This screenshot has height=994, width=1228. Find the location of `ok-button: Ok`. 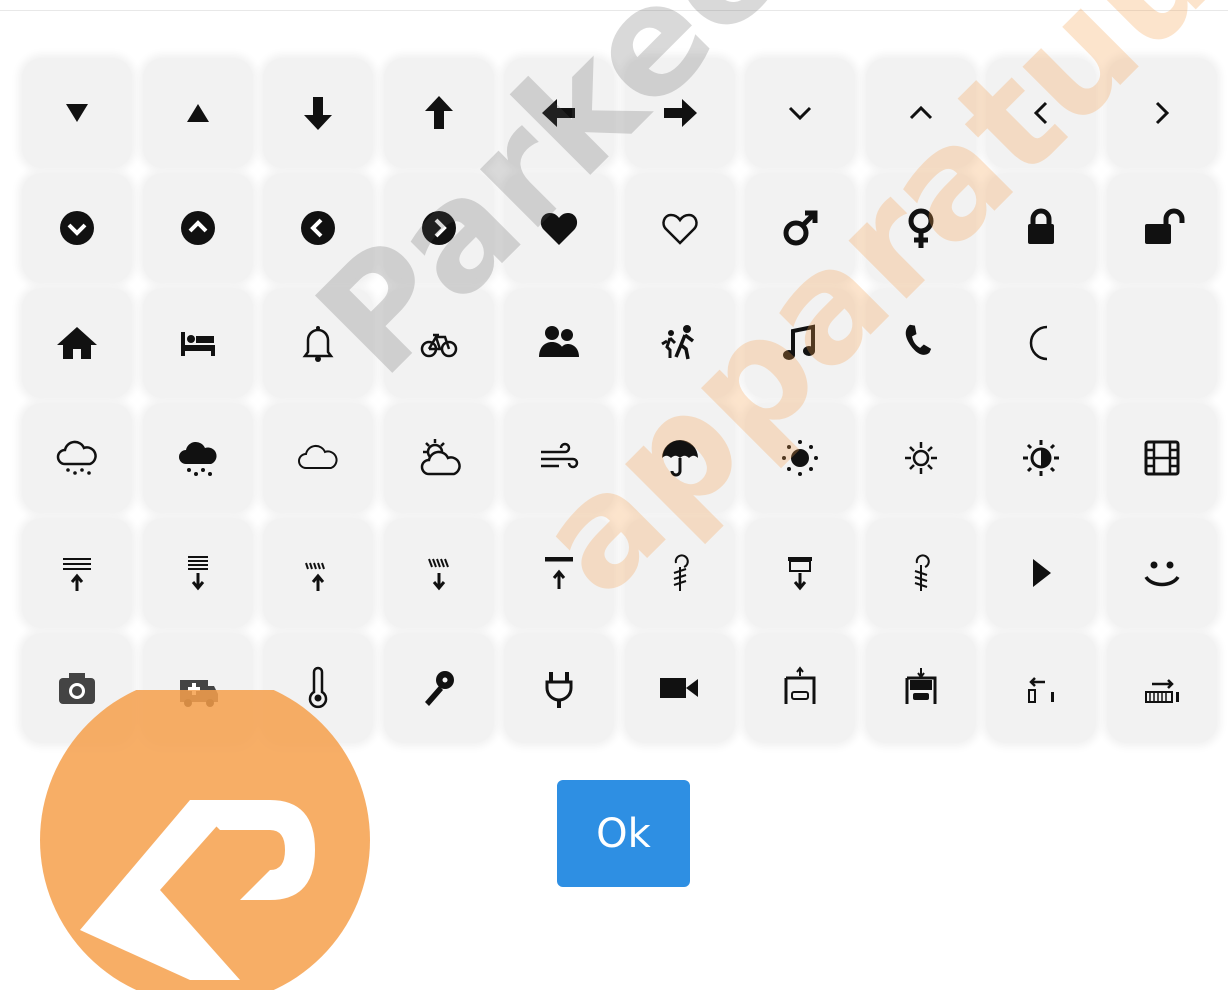

ok-button: Ok is located at coordinates (623, 833).